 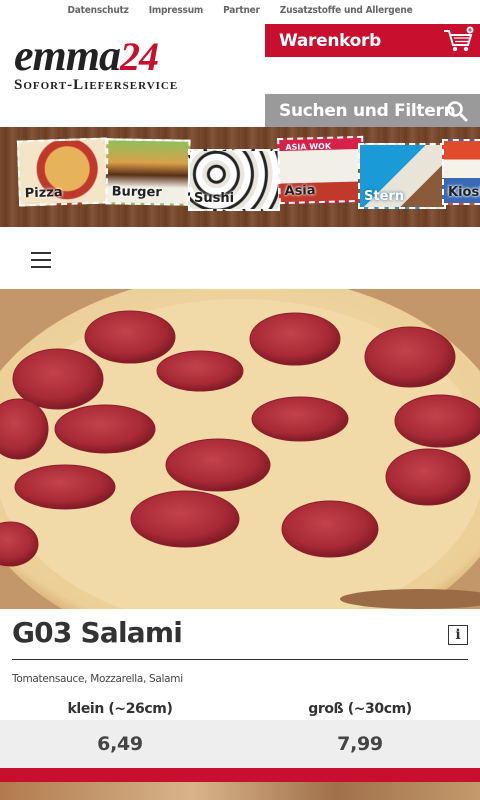 I want to click on logo-brand: emma, so click(x=67, y=55).